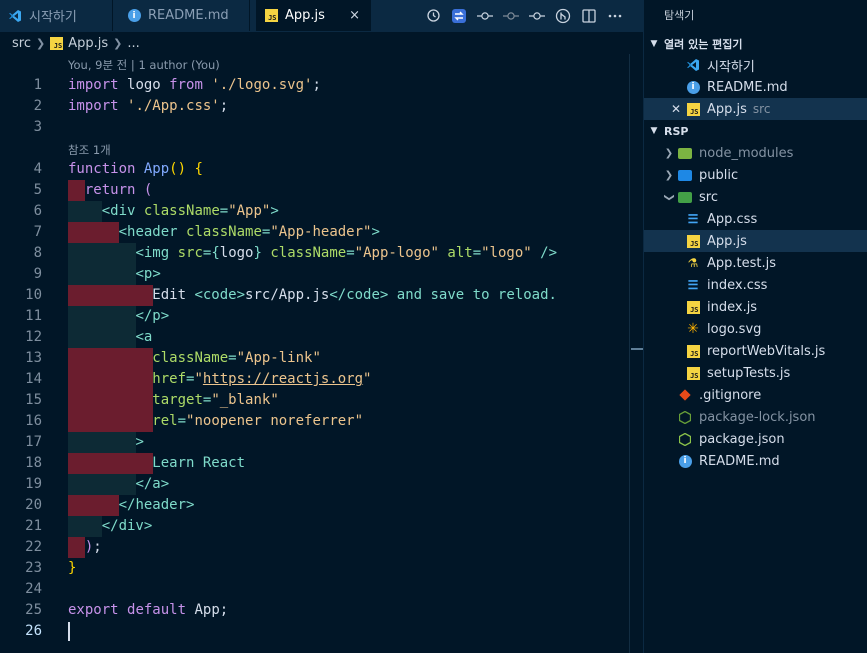  What do you see at coordinates (15, 16) in the screenshot?
I see `vscode-icon` at bounding box center [15, 16].